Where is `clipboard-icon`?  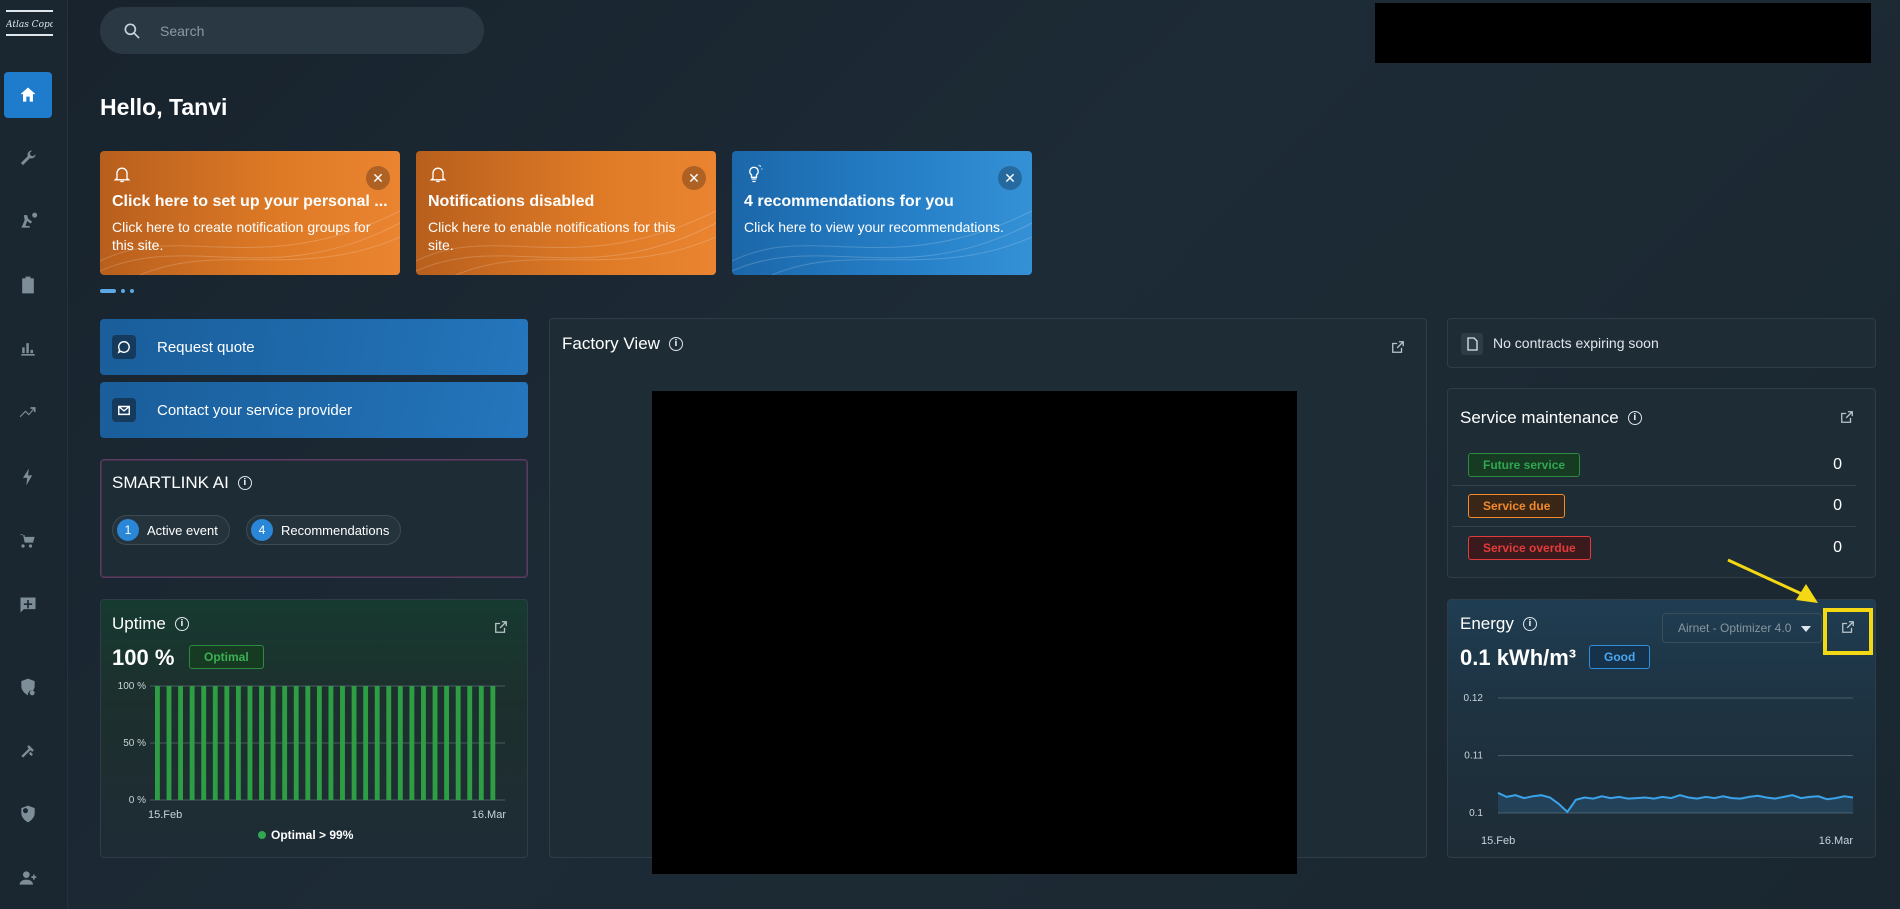 clipboard-icon is located at coordinates (28, 285).